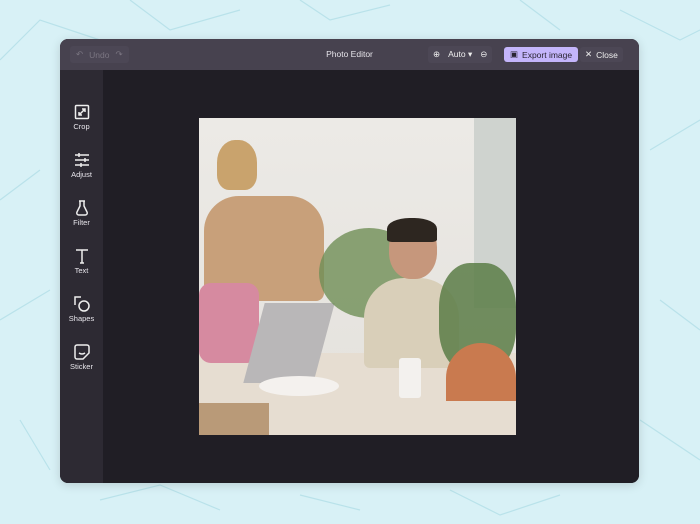 This screenshot has height=524, width=700. I want to click on tool-label: Sticker, so click(81, 366).